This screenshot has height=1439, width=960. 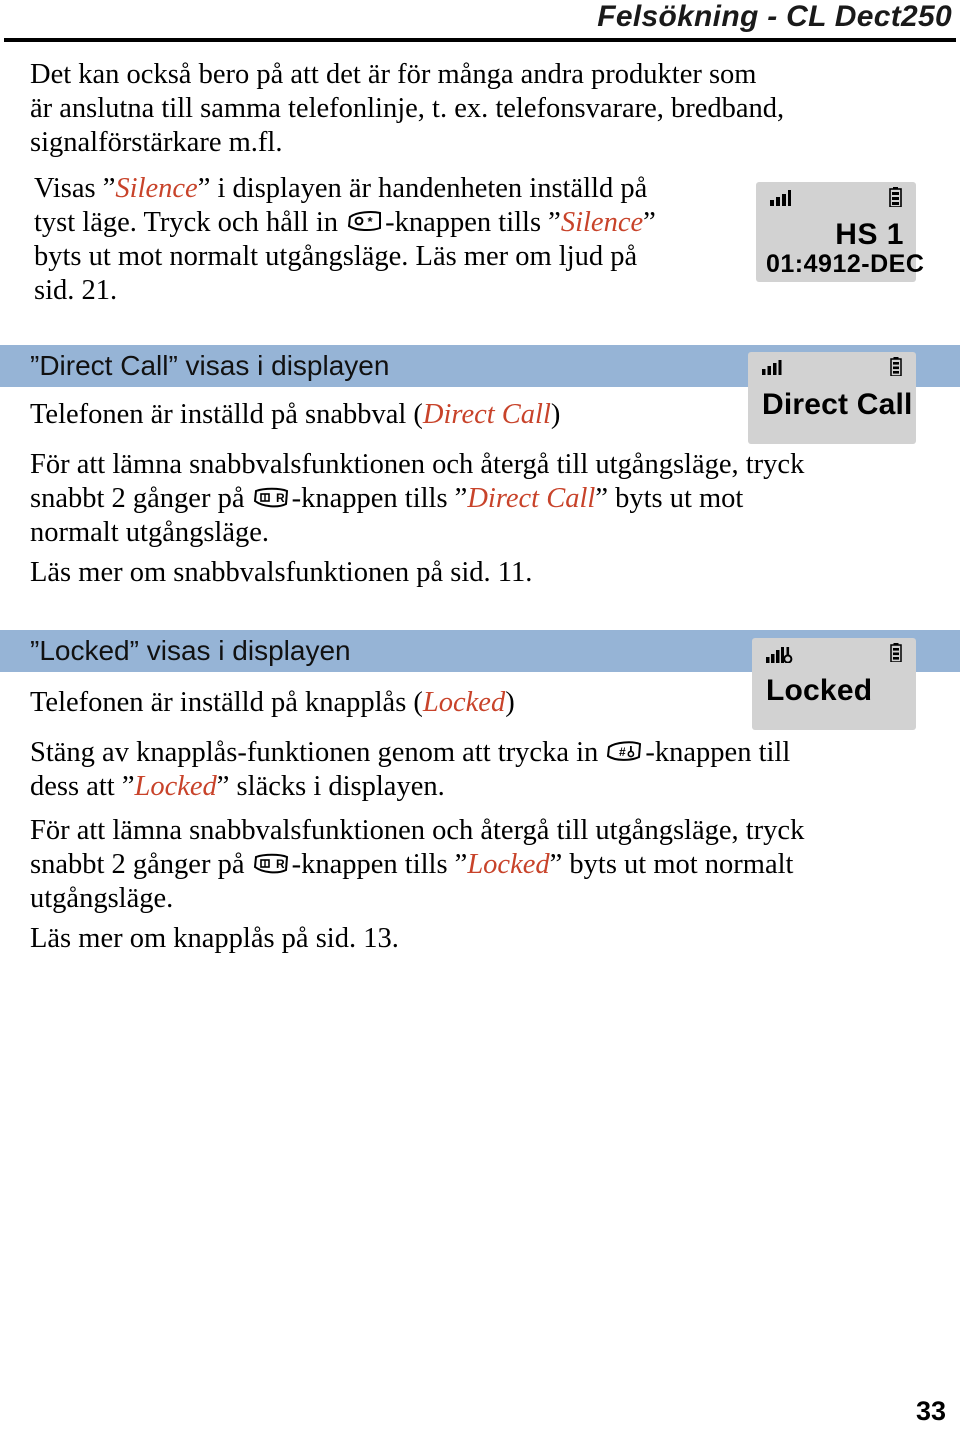 What do you see at coordinates (190, 650) in the screenshot?
I see `section-band-locked-label: ”Locked” visas i displayen` at bounding box center [190, 650].